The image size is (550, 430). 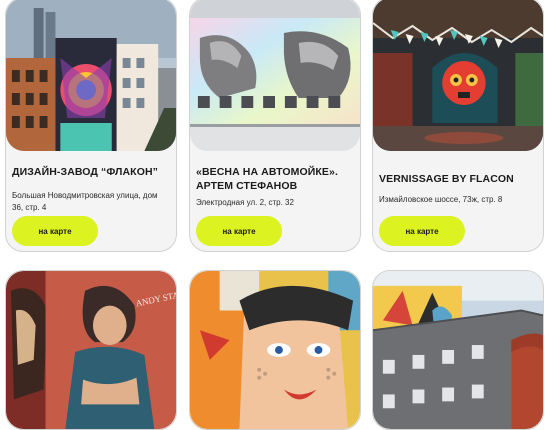 What do you see at coordinates (91, 75) in the screenshot?
I see `mural-photo-flacon` at bounding box center [91, 75].